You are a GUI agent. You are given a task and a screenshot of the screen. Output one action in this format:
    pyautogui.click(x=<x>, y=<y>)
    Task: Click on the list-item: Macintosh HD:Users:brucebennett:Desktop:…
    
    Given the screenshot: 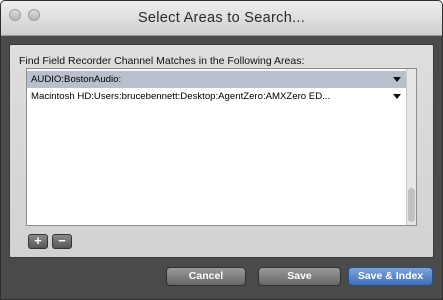 What is the action you would take?
    pyautogui.click(x=217, y=96)
    